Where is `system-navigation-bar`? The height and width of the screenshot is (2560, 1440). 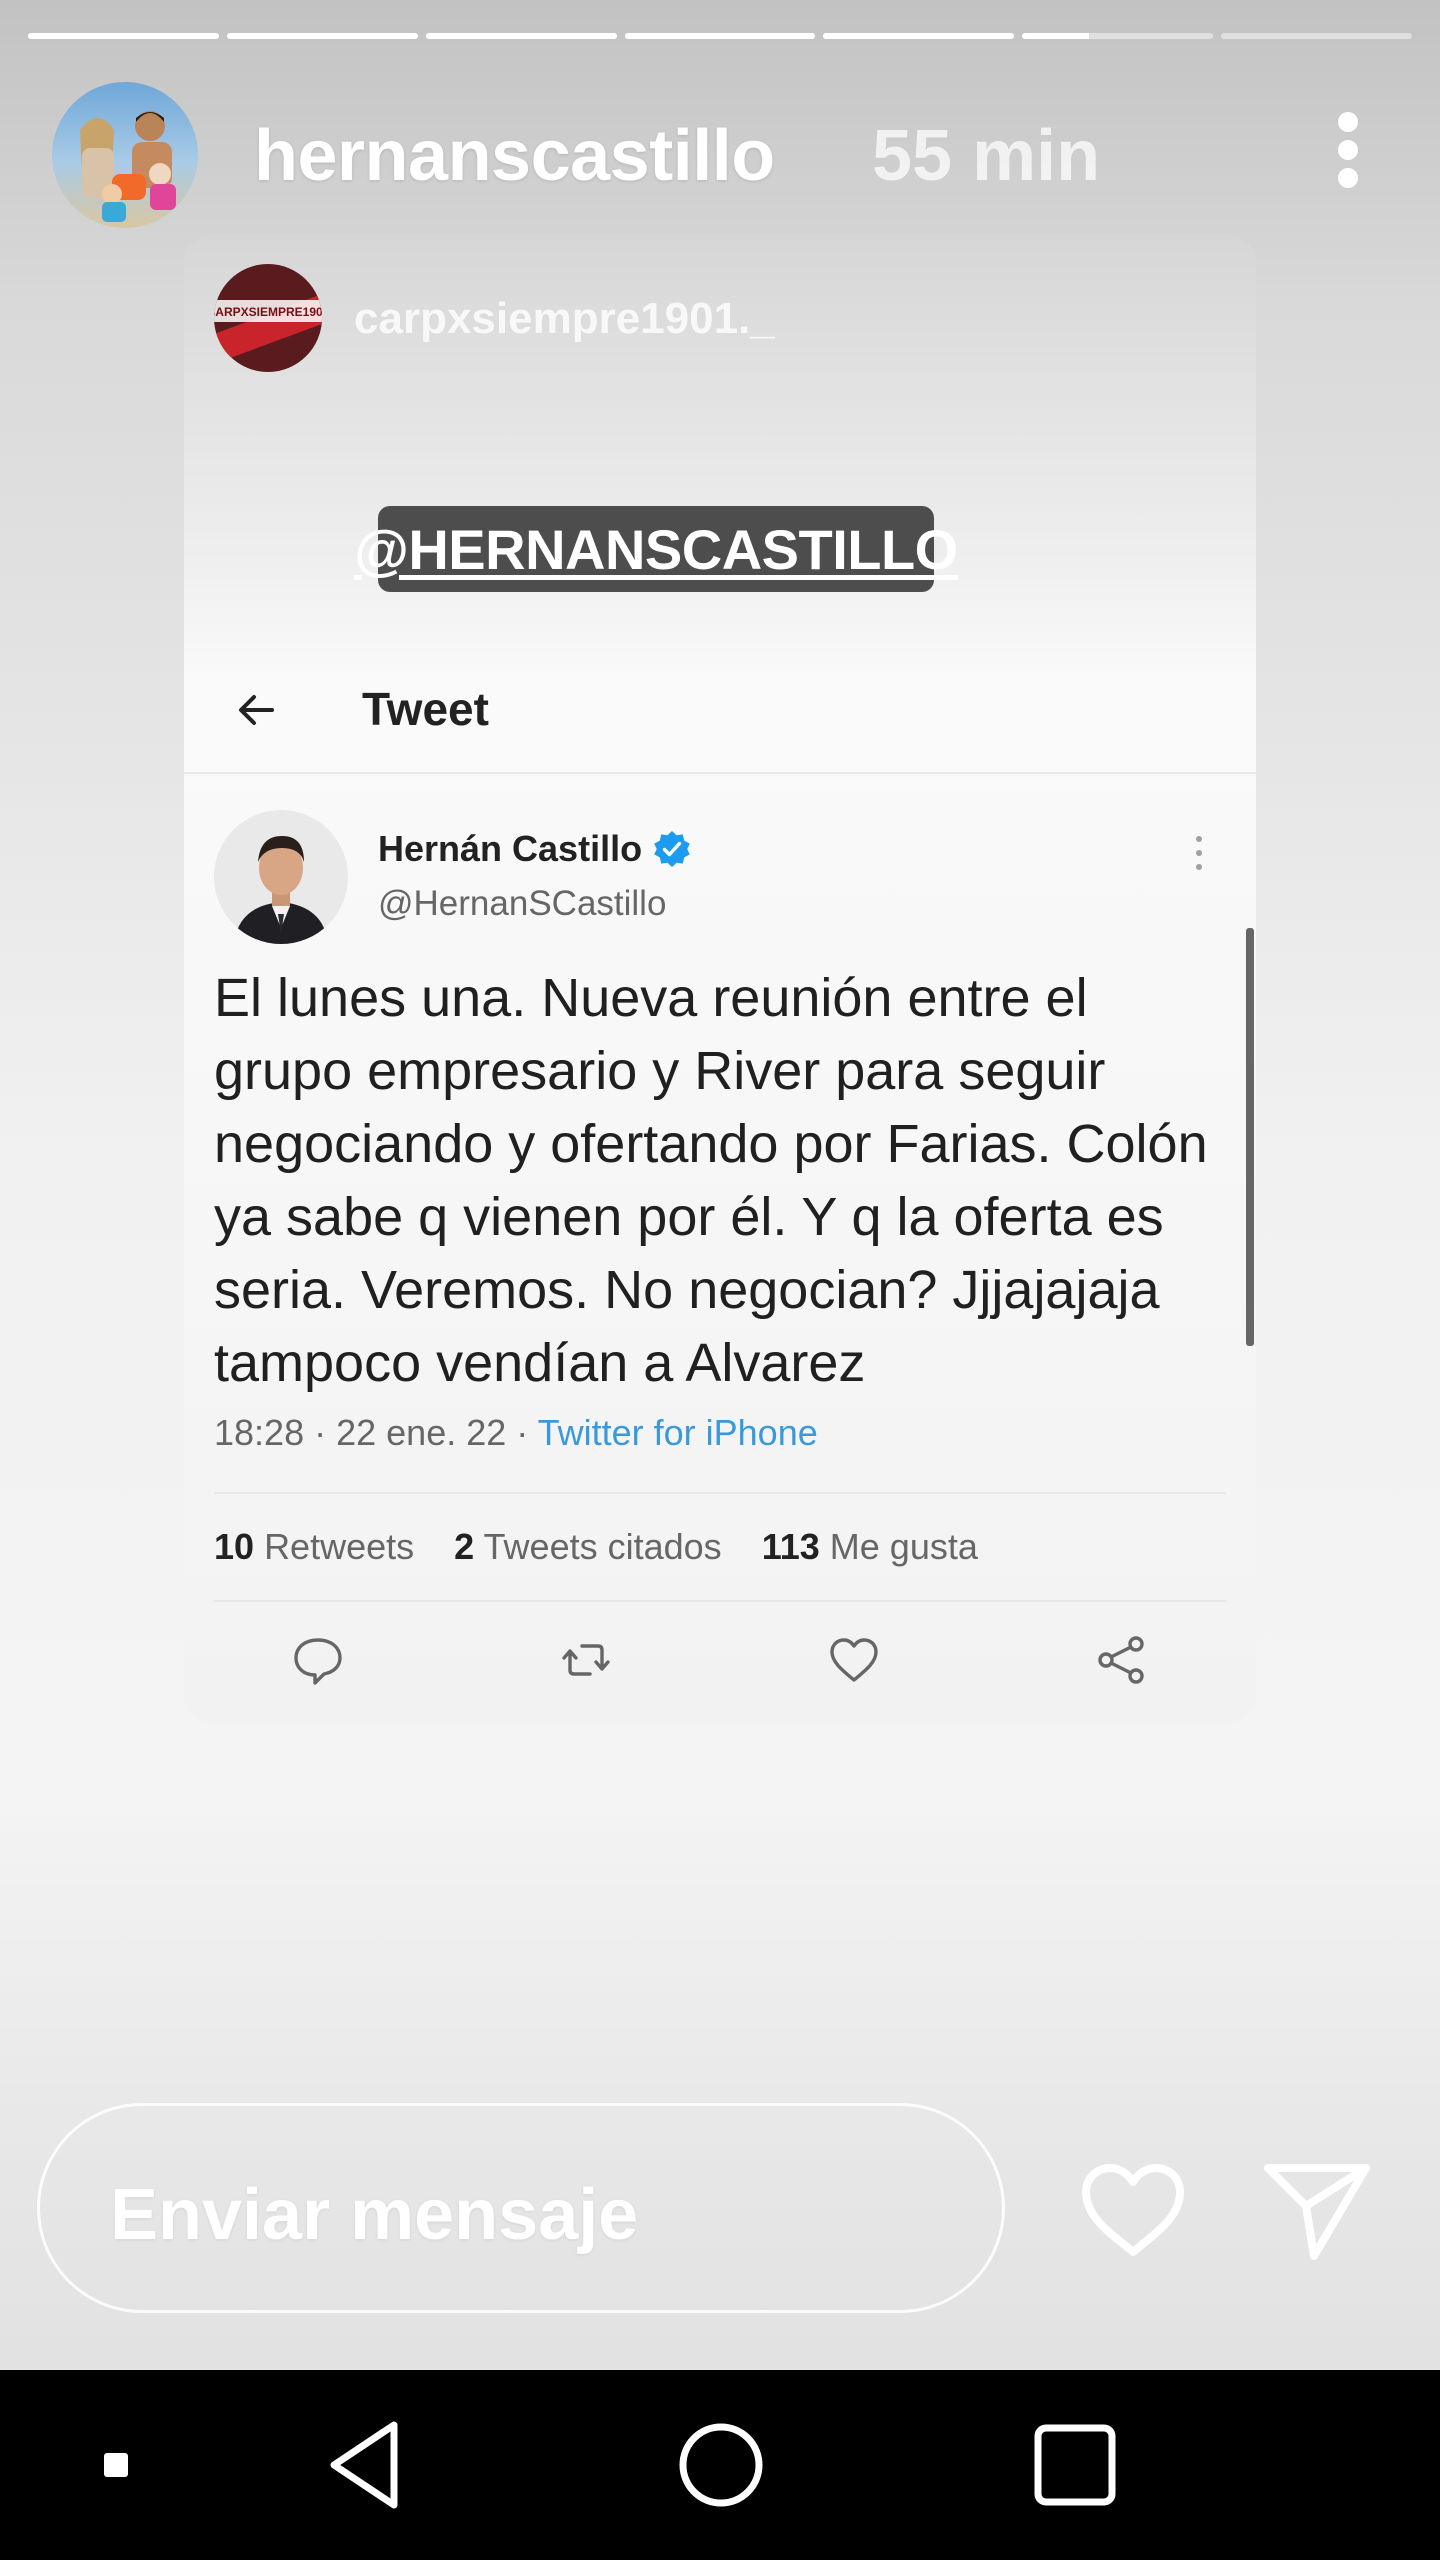 system-navigation-bar is located at coordinates (720, 2465).